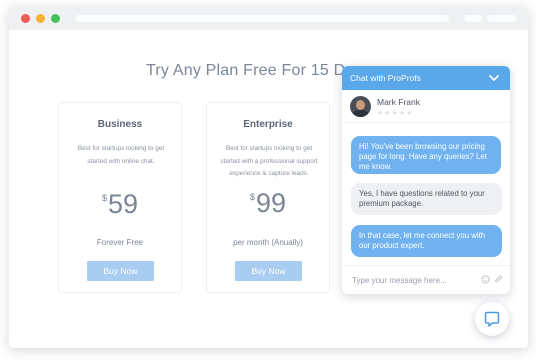 This screenshot has width=536, height=363. What do you see at coordinates (412, 280) in the screenshot?
I see `message-input` at bounding box center [412, 280].